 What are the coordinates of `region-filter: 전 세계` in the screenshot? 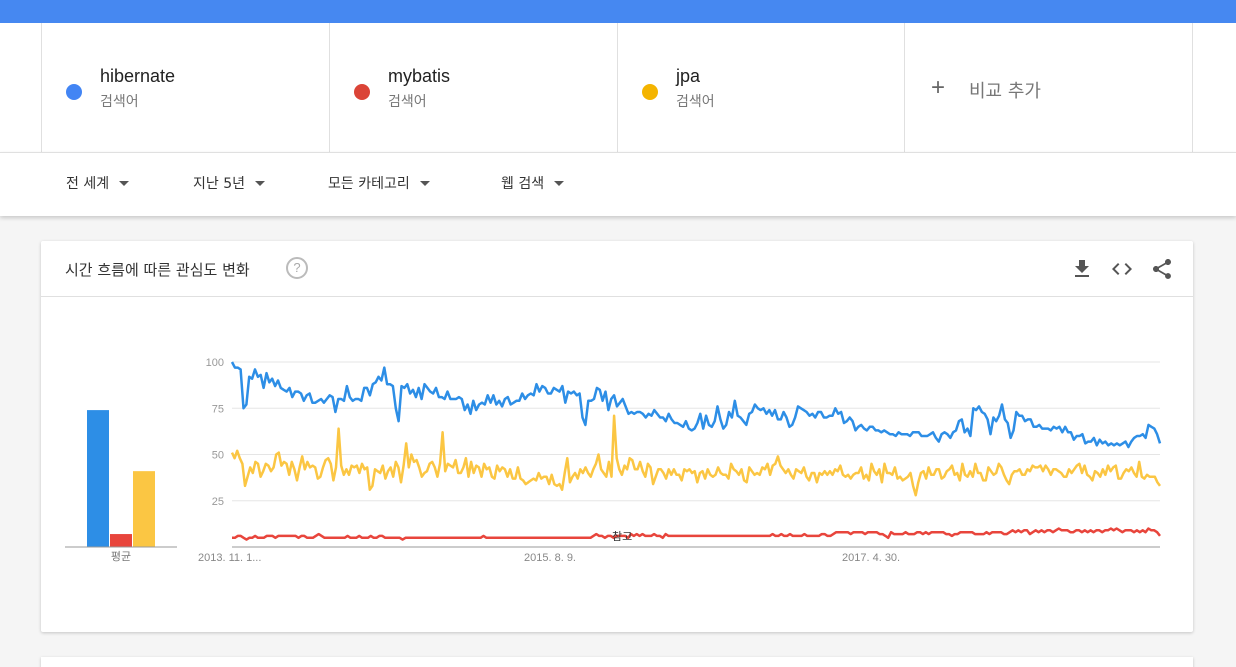 It's located at (98, 183).